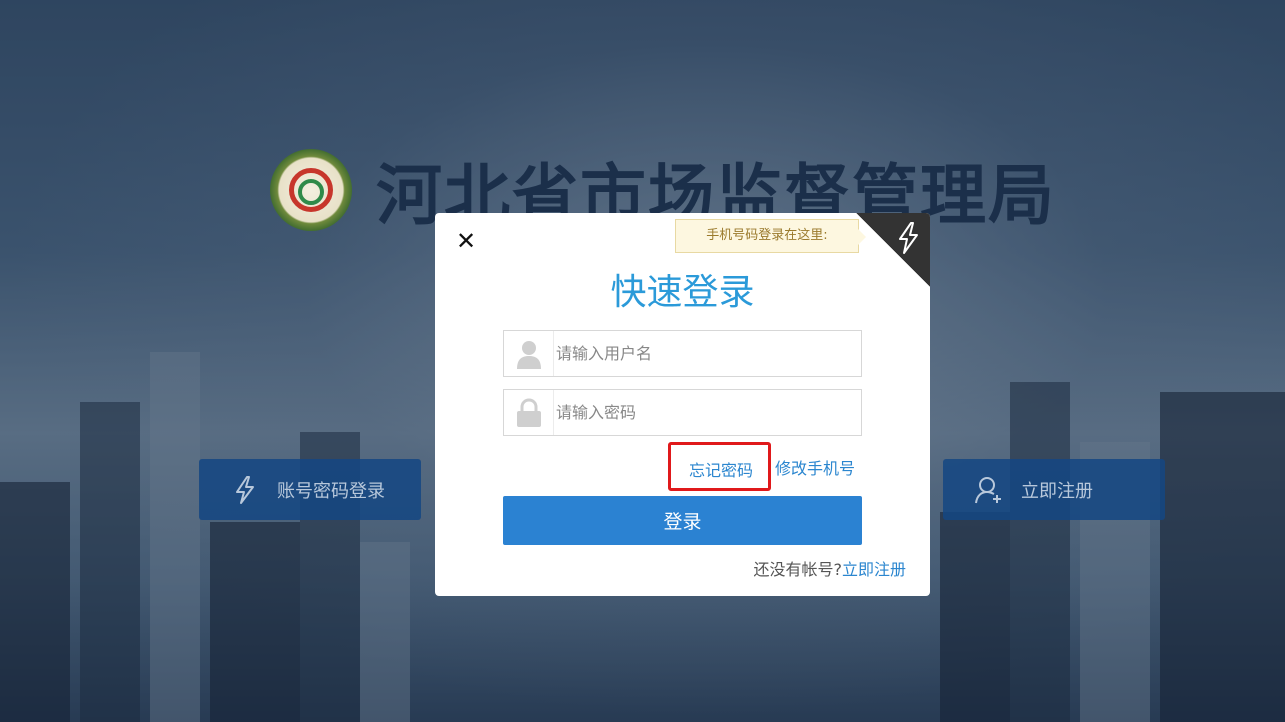 The image size is (1285, 722). I want to click on username-input, so click(707, 353).